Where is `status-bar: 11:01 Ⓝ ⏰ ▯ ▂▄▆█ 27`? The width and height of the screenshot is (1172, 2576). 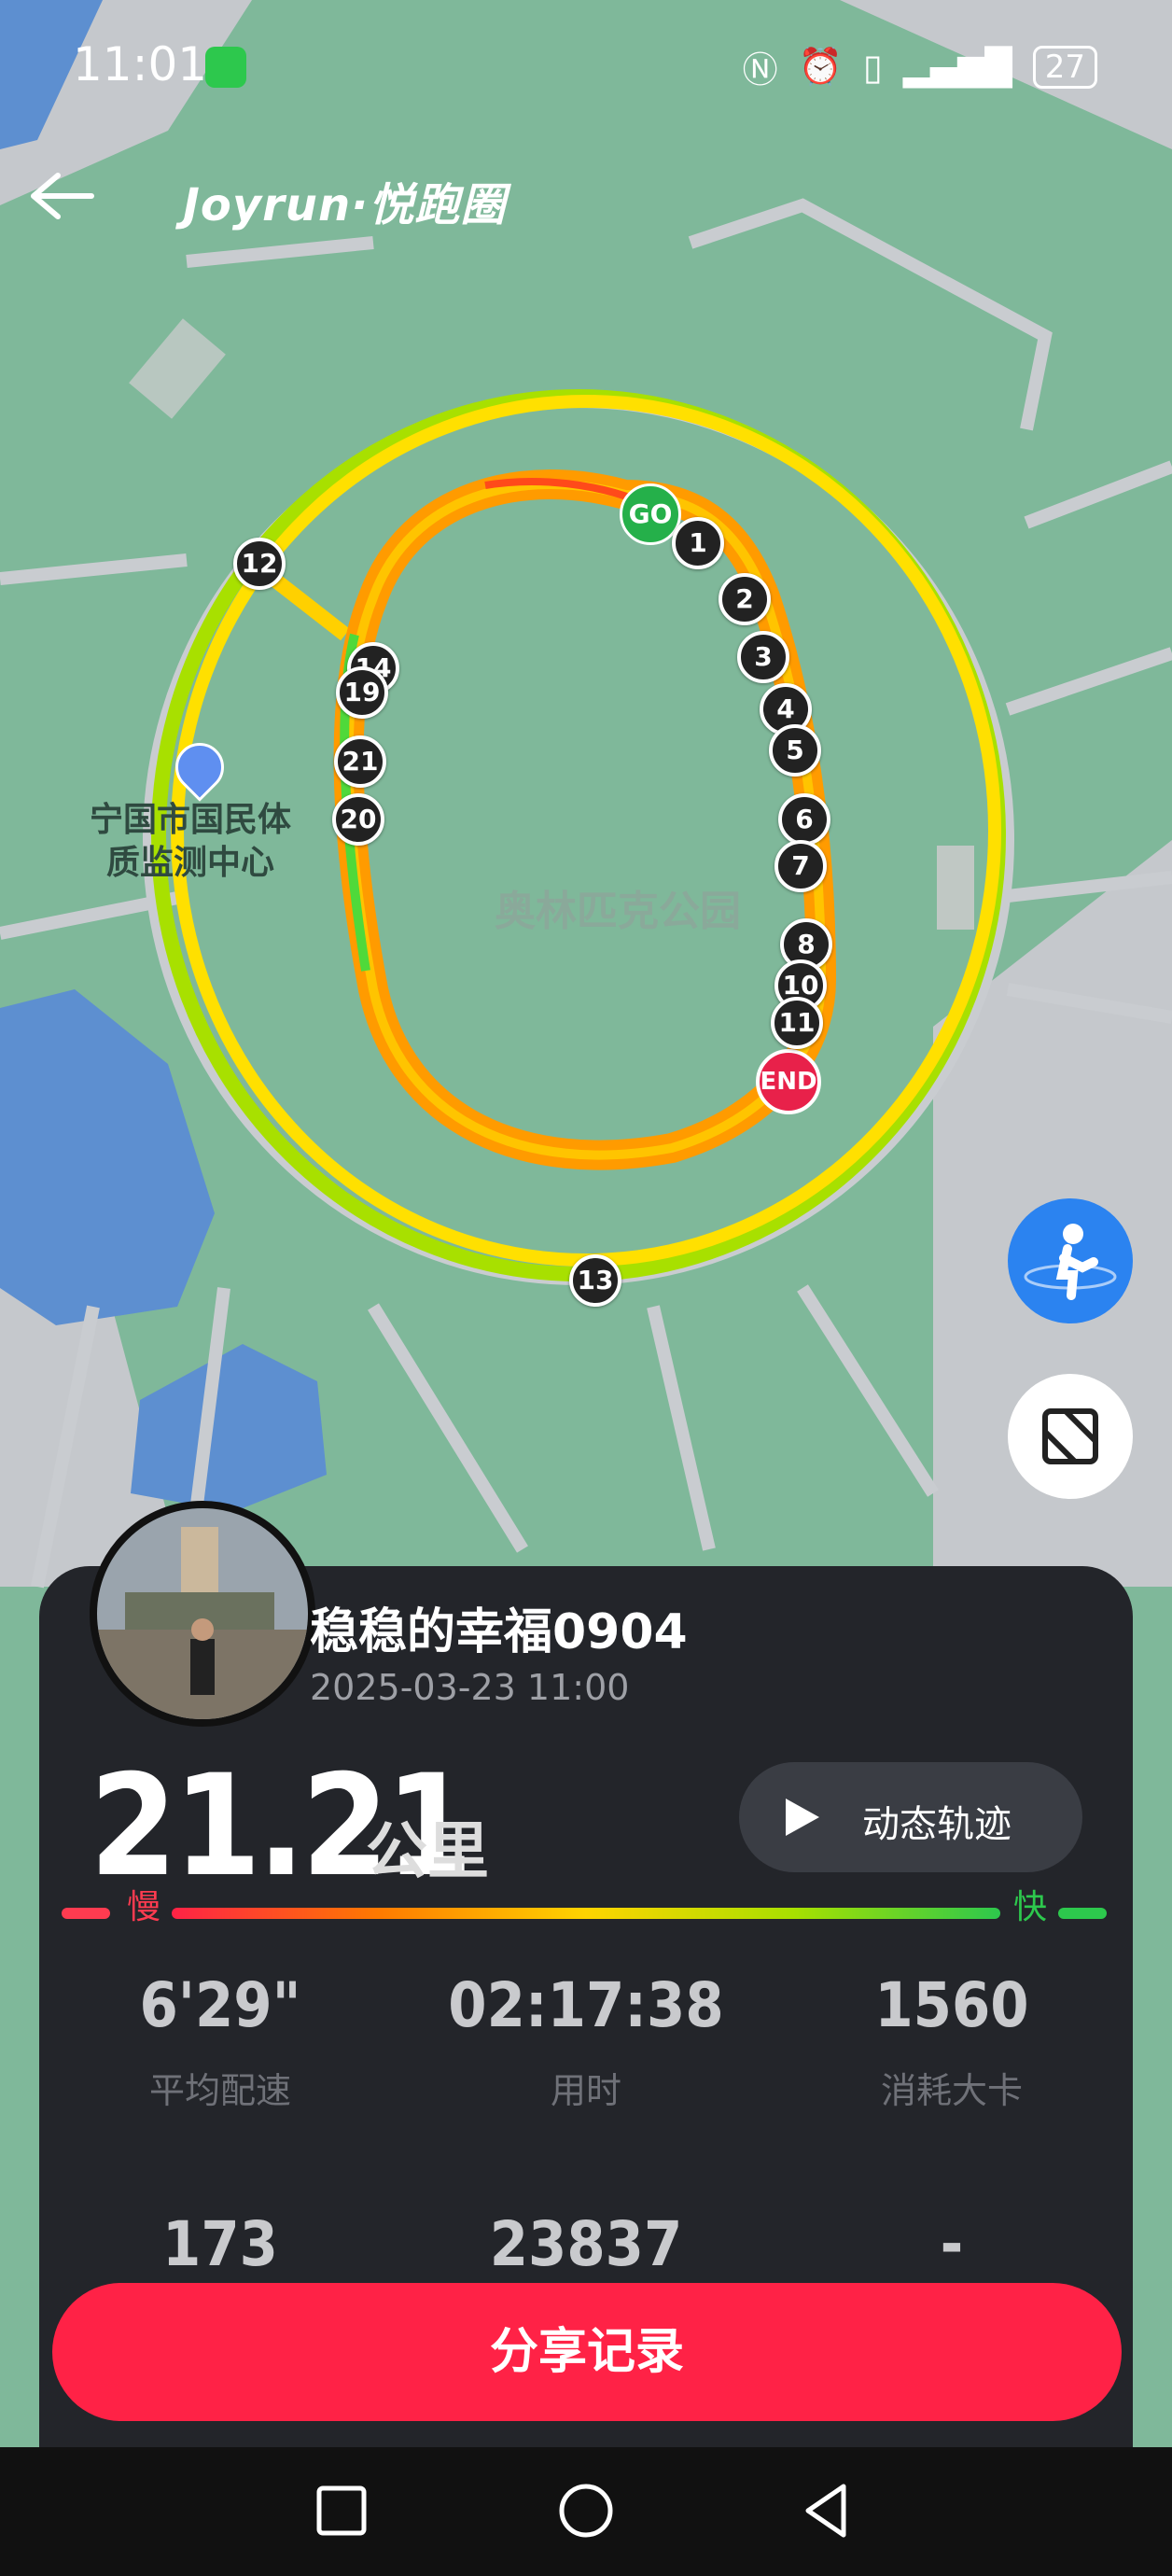
status-bar: 11:01 Ⓝ ⏰ ▯ ▂▄▆█ 27 is located at coordinates (586, 65).